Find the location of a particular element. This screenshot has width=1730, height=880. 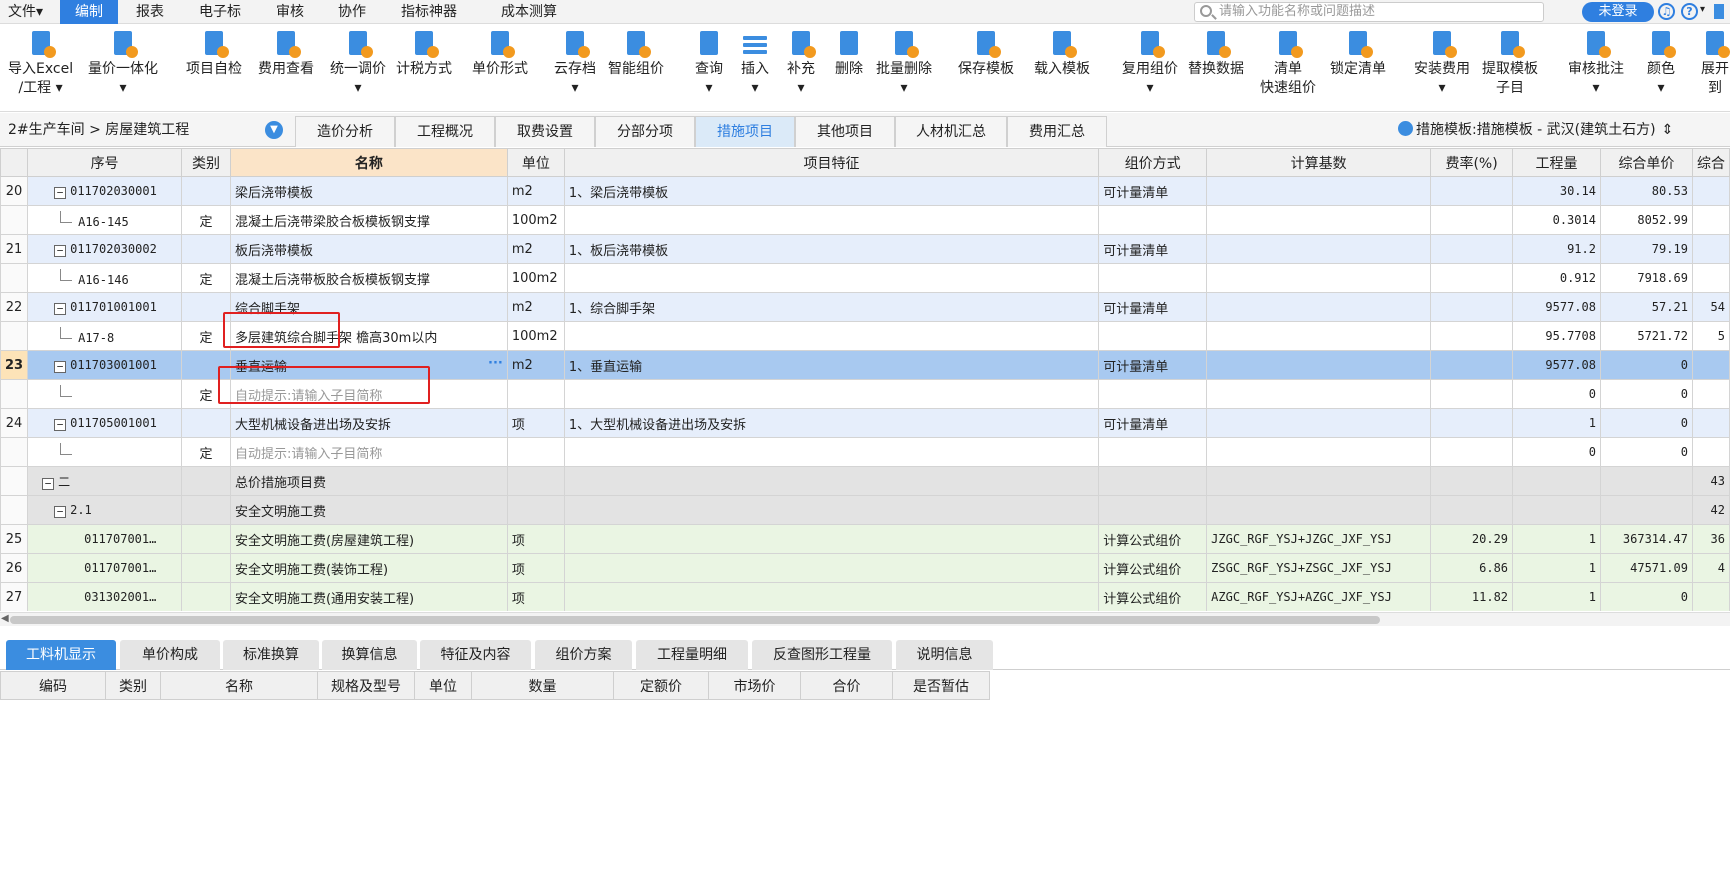

cell-name: 大型机械设备进出场及安拆 is located at coordinates (368, 423).